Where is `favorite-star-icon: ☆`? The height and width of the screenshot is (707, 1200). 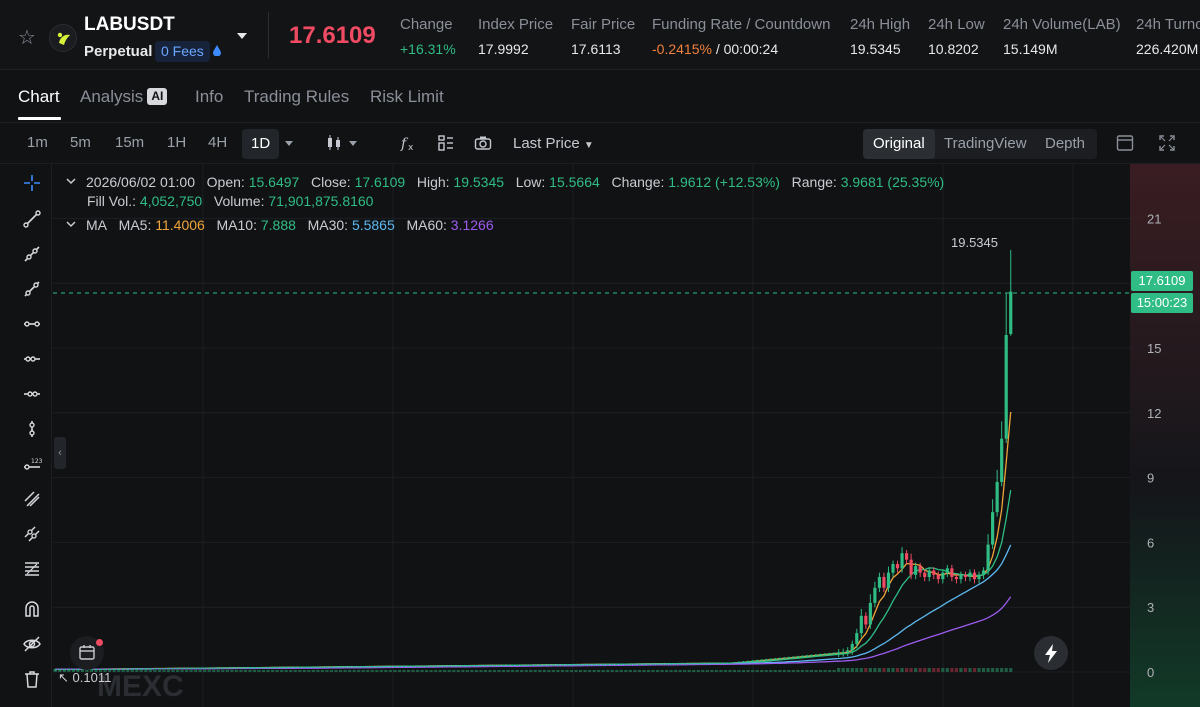
favorite-star-icon: ☆ is located at coordinates (28, 38).